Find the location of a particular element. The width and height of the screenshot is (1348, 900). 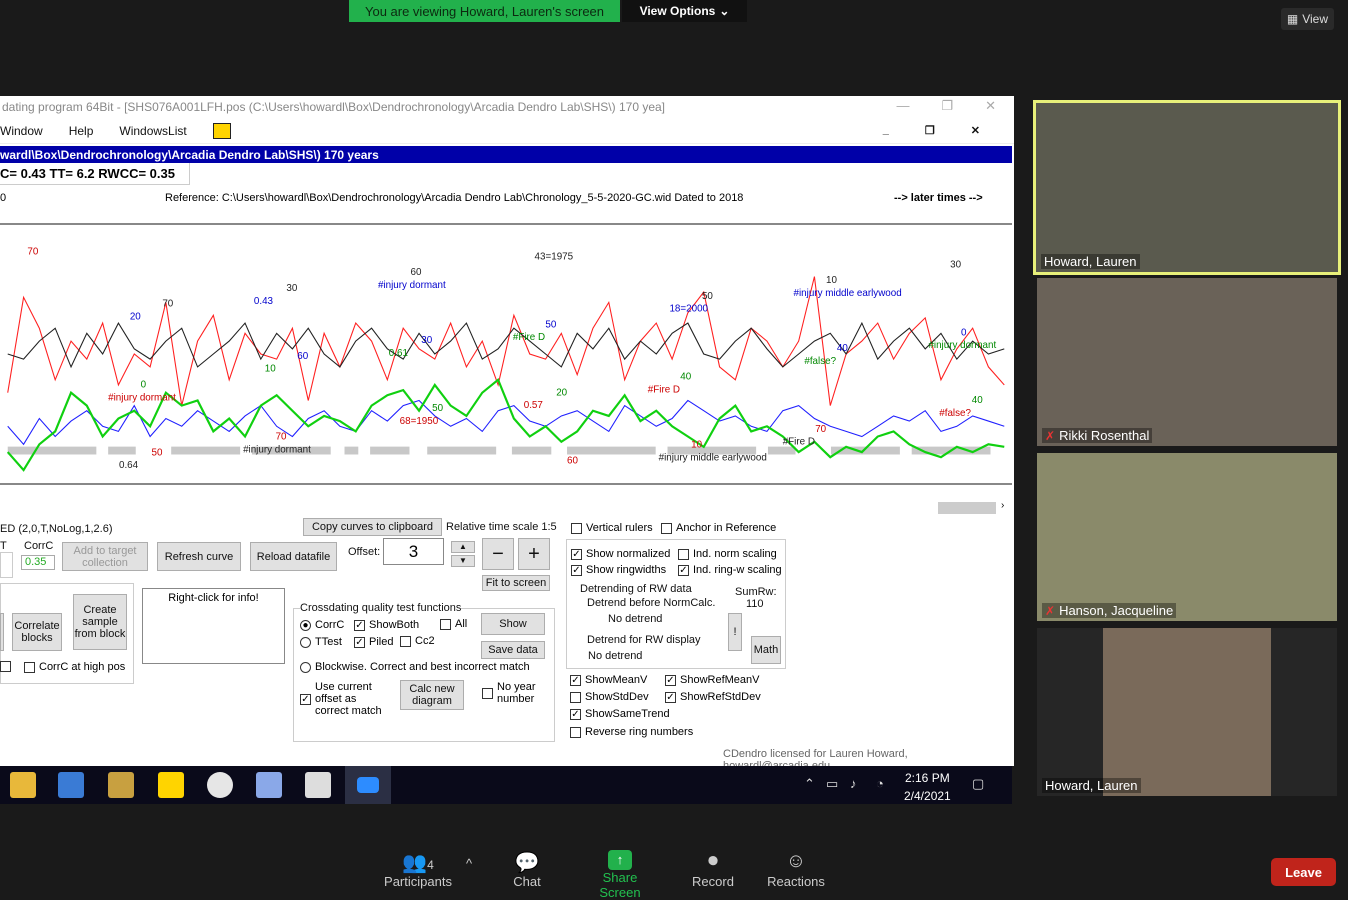

left-edge-checkbox is located at coordinates (5, 666).